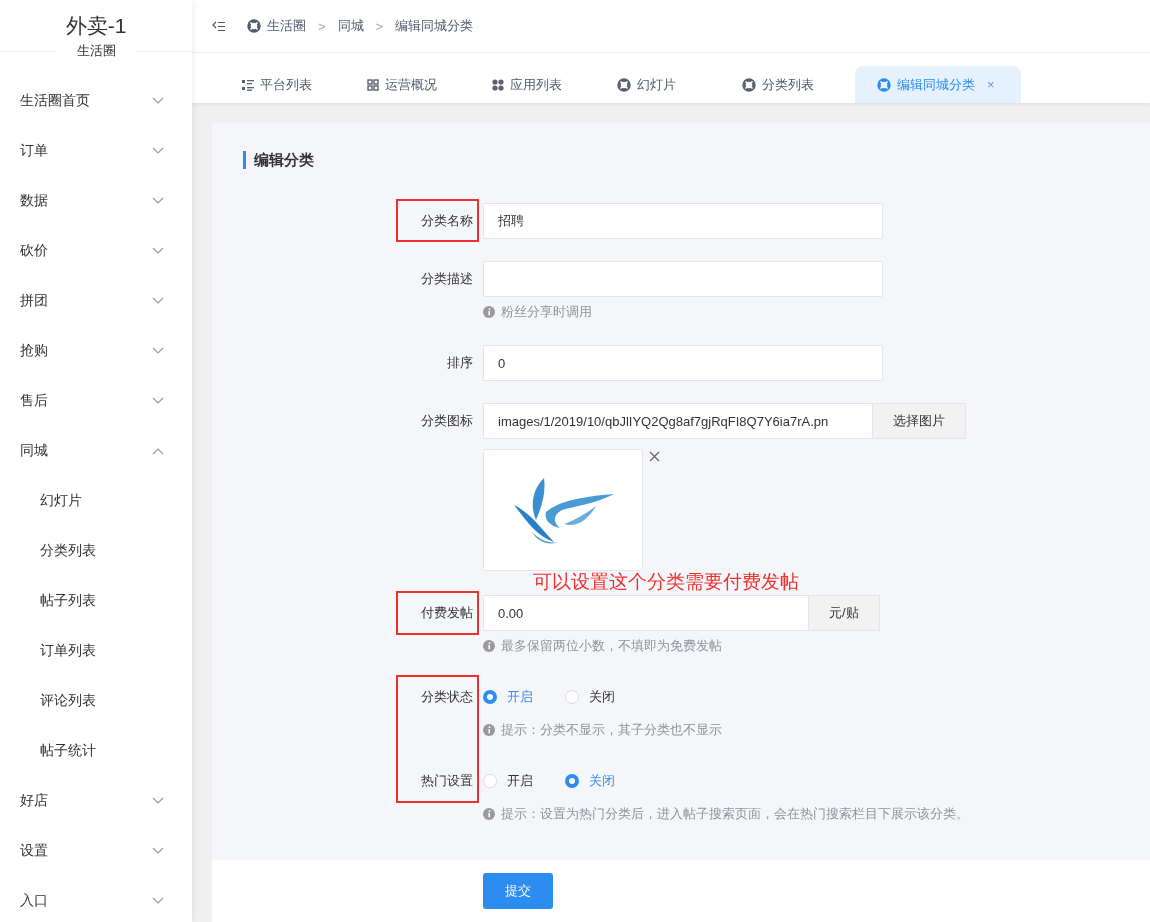 This screenshot has height=922, width=1150. What do you see at coordinates (546, 312) in the screenshot?
I see `hint-text: 粉丝分享时调用` at bounding box center [546, 312].